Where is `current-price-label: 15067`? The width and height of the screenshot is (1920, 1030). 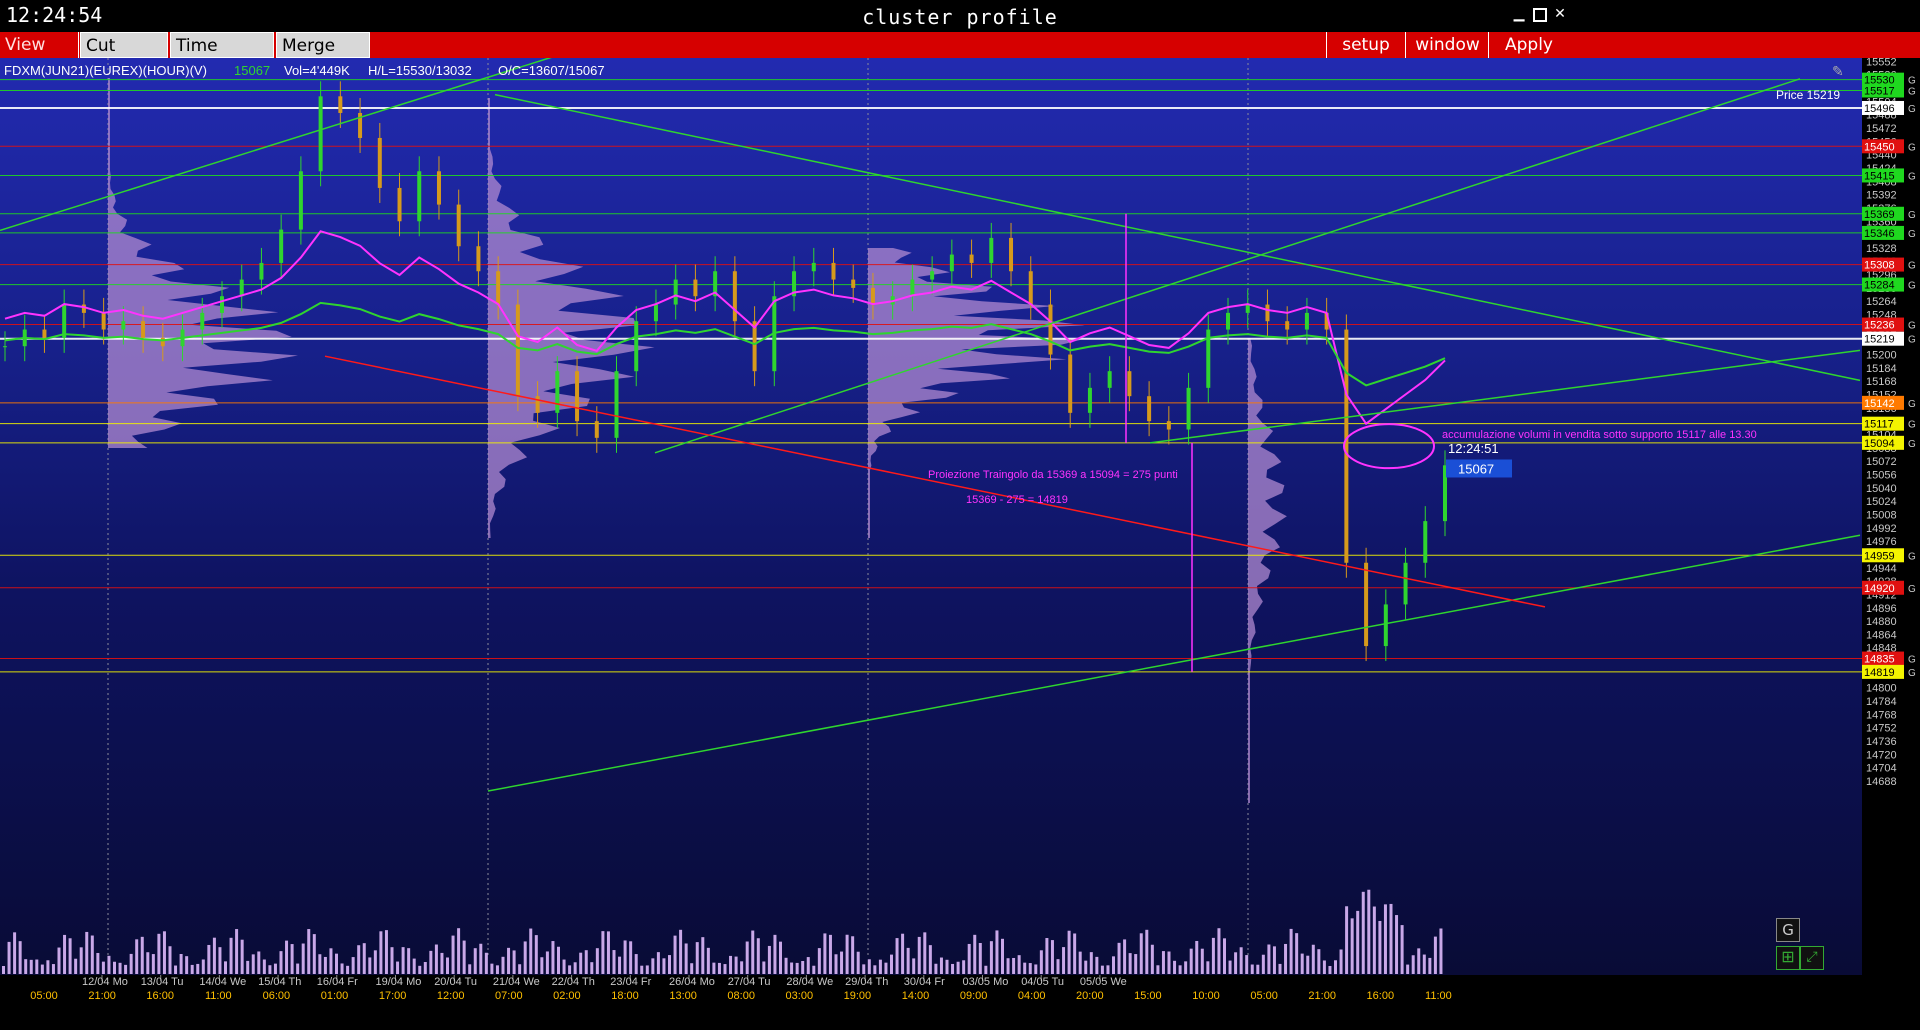 current-price-label: 15067 is located at coordinates (1476, 468).